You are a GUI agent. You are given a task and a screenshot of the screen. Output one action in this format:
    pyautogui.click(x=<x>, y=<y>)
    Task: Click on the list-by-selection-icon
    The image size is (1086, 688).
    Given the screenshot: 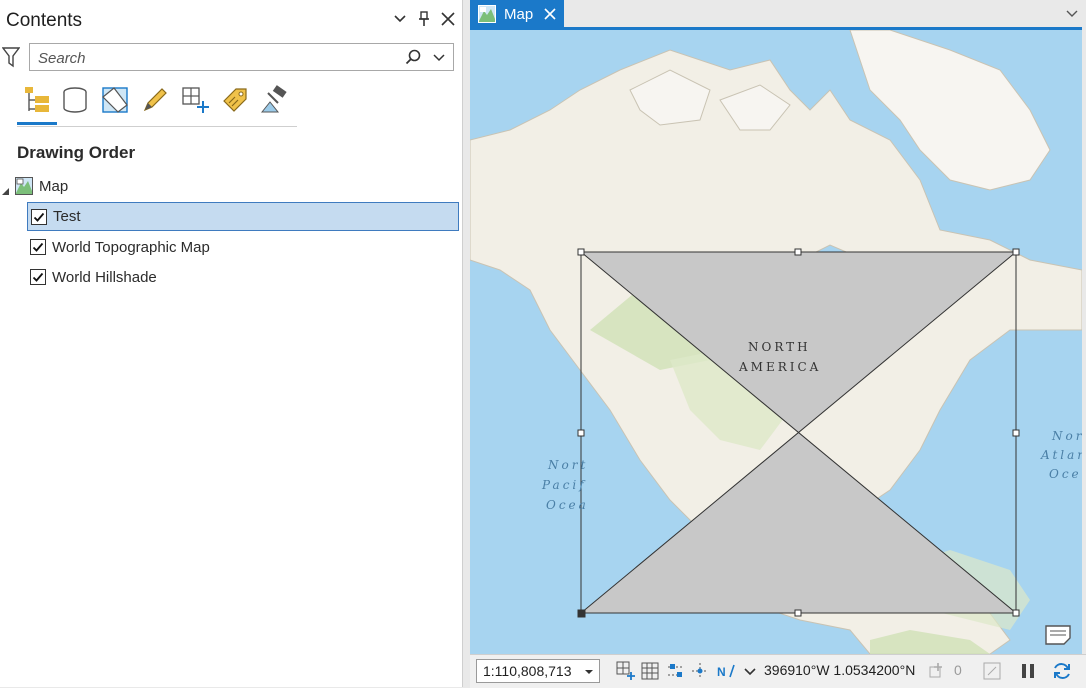 What is the action you would take?
    pyautogui.click(x=115, y=100)
    